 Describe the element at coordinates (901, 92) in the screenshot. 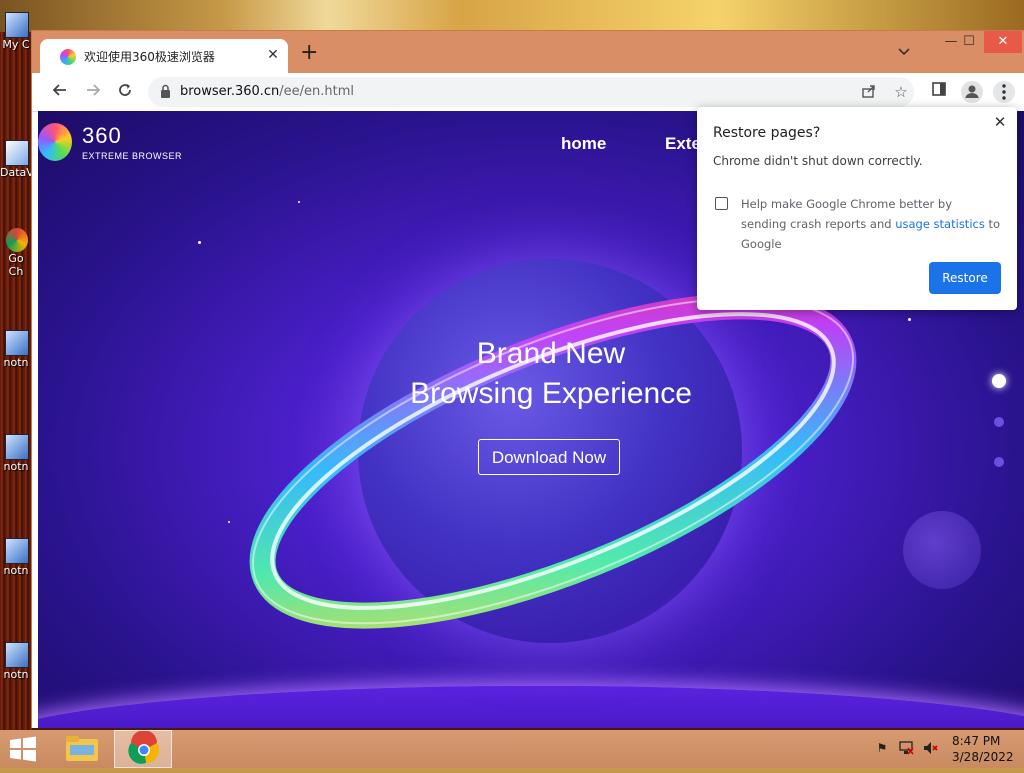

I see `bookmark-star-icon: ☆` at that location.